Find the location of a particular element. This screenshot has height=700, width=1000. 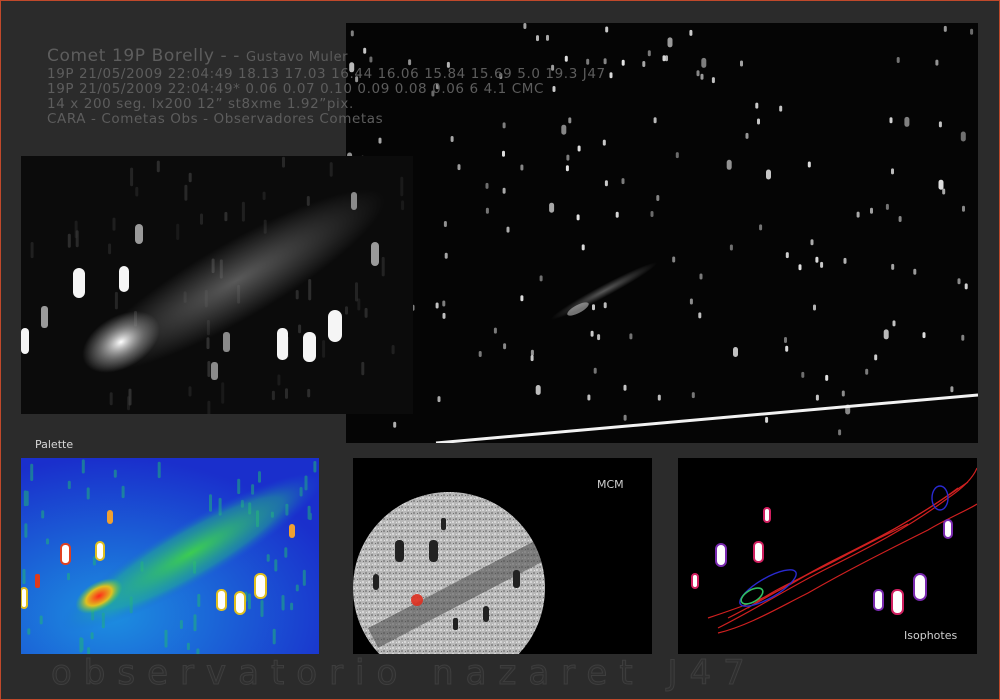

caption-line-equipment: 14 x 200 seg. lx200 12” st8xme 1.92”pix. is located at coordinates (200, 104).